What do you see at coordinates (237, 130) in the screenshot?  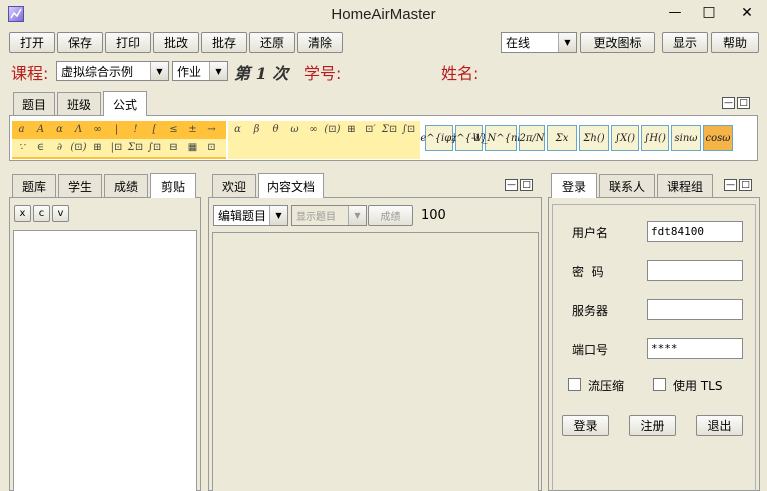 I see `greek-button: α` at bounding box center [237, 130].